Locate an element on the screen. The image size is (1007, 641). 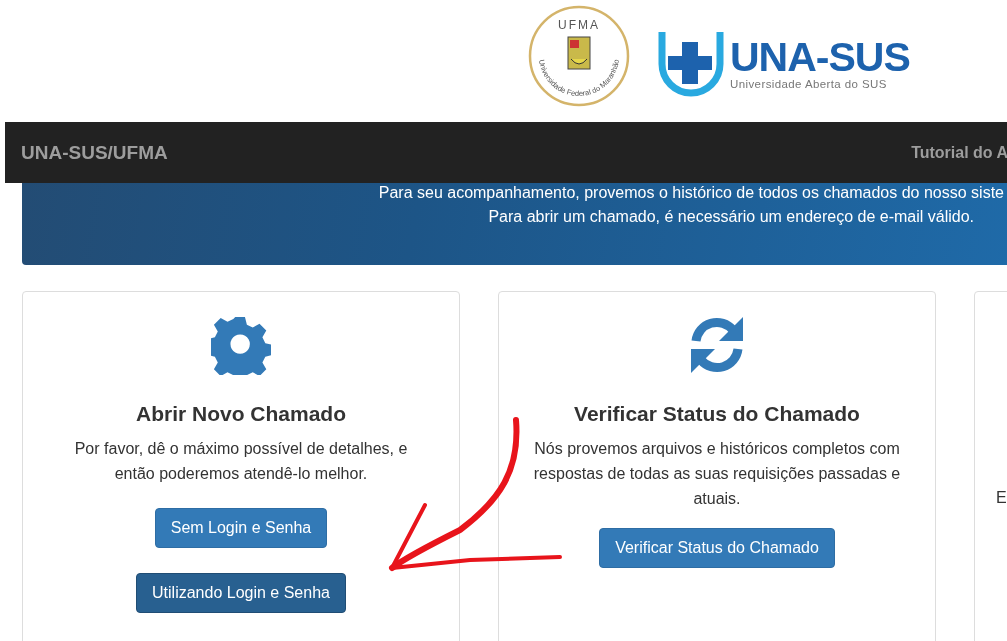
card-title: Abrir Novo Chamado is located at coordinates (241, 414).